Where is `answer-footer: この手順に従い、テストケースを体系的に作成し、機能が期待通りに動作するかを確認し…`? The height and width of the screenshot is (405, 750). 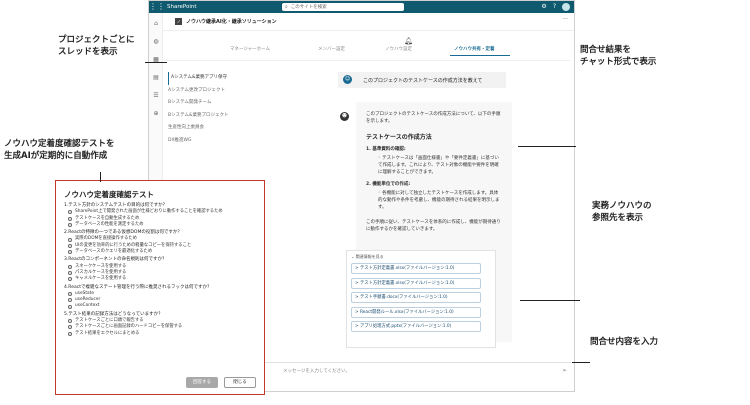
answer-footer: この手順に従い、テストケースを体系的に作成し、機能が期待通りに動作するかを確認し… is located at coordinates (433, 226).